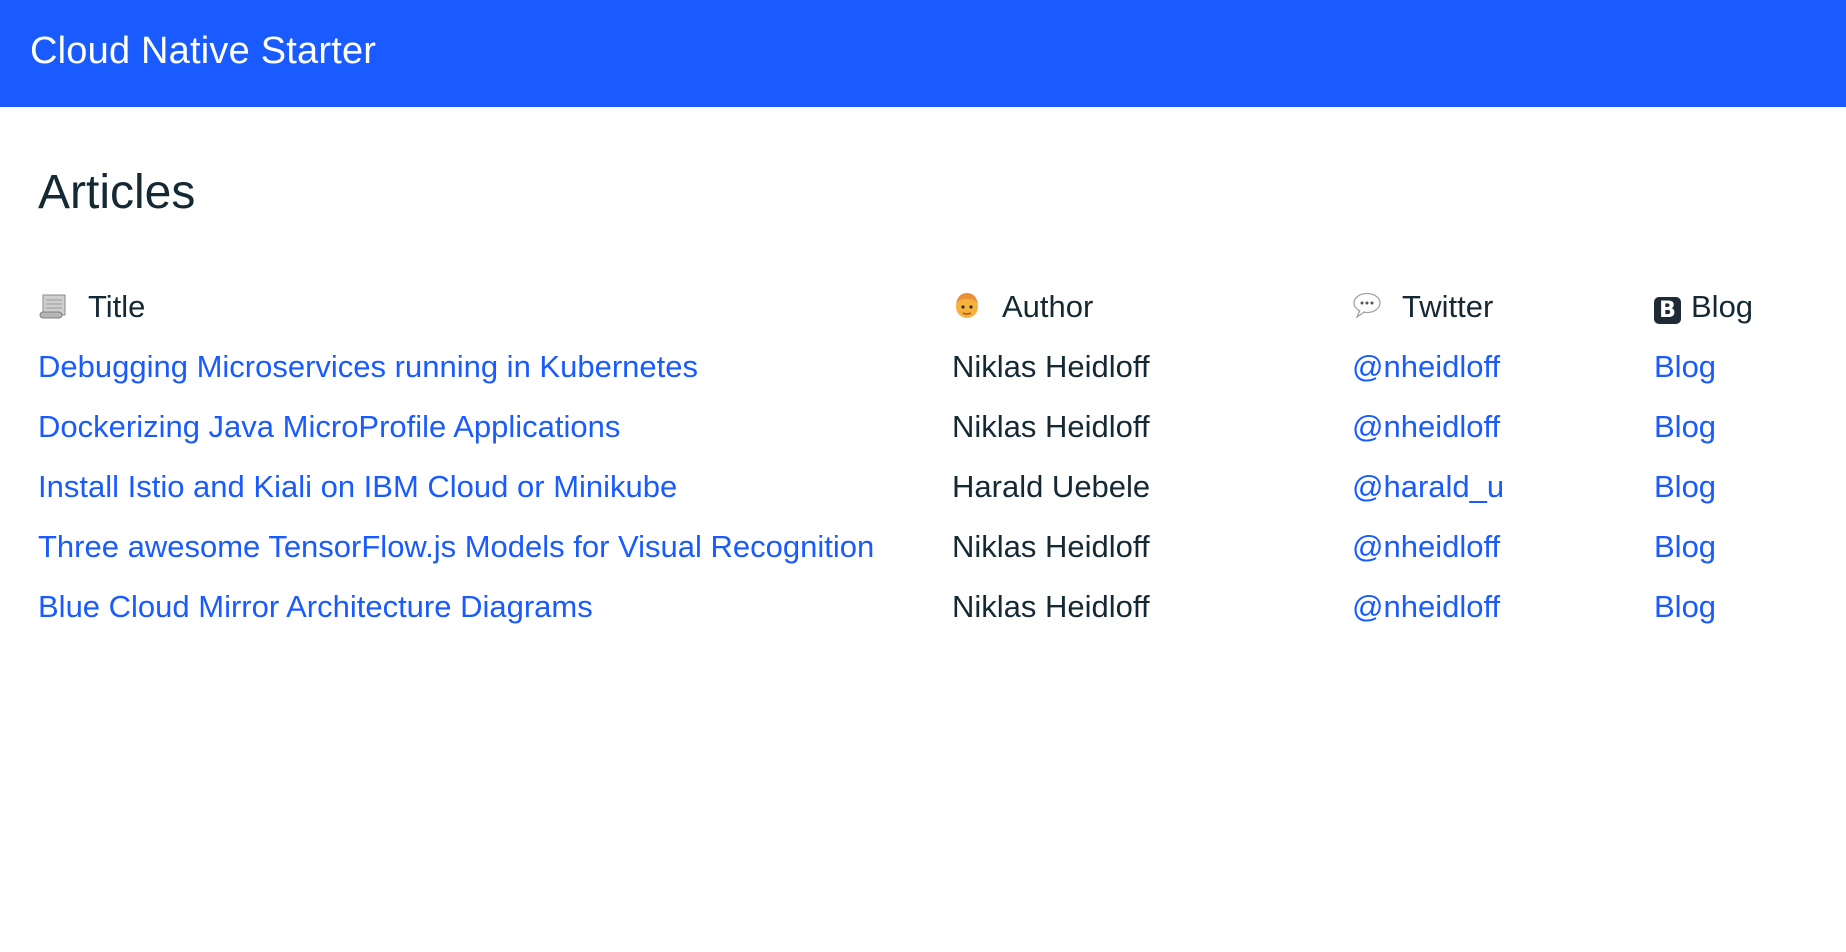  What do you see at coordinates (1428, 486) in the screenshot?
I see `twitter-link: @harald_u` at bounding box center [1428, 486].